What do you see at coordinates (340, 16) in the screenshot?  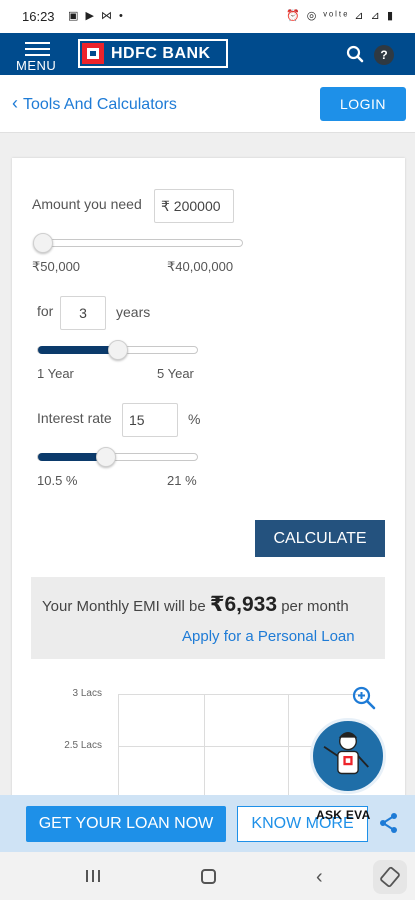 I see `system-status-icons: ⏰ ◎ ᵛᵒˡᵗᵉ ⊿ ⊿ ▮` at bounding box center [340, 16].